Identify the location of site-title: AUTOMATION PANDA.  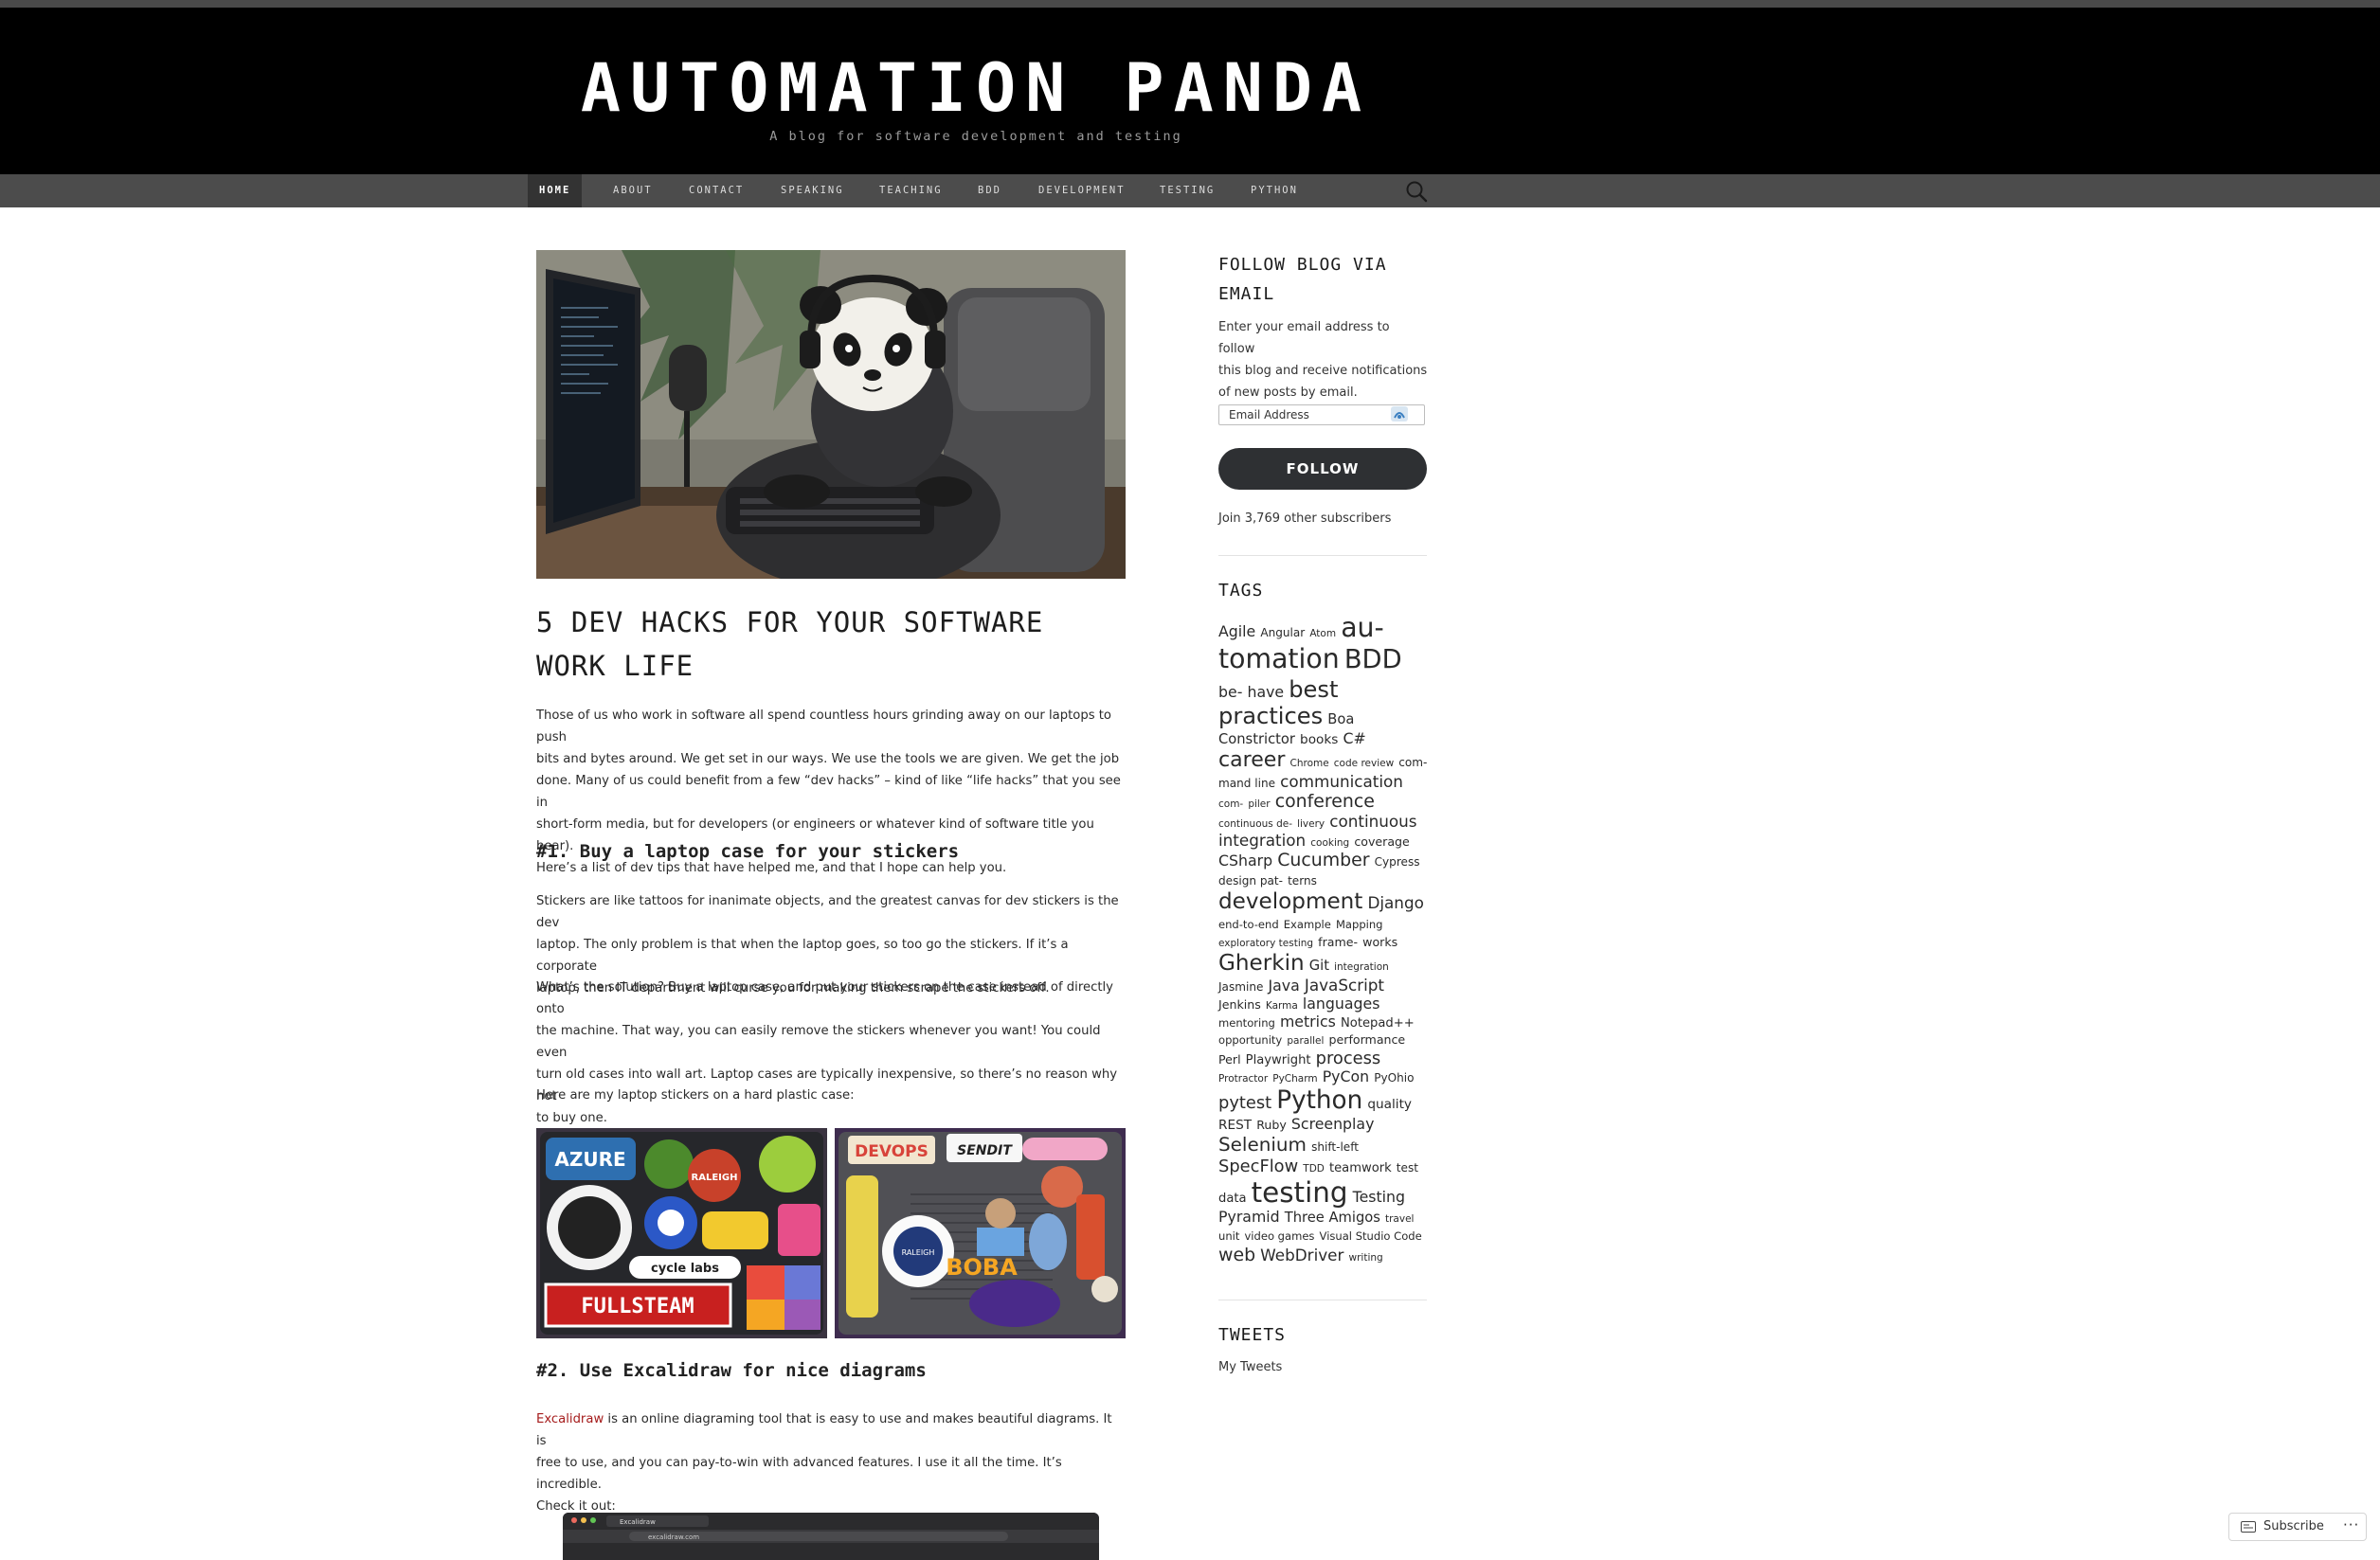
(976, 88).